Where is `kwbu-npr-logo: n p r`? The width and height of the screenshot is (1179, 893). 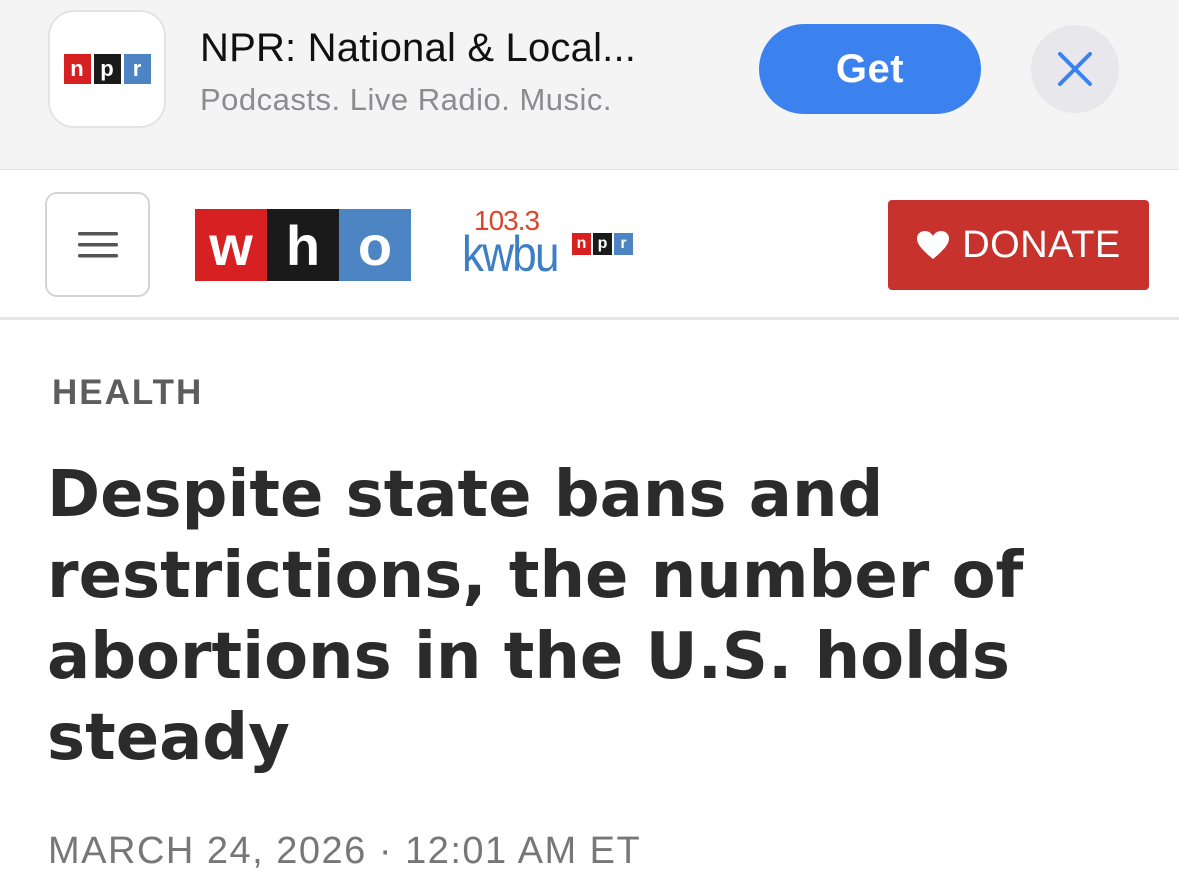
kwbu-npr-logo: n p r is located at coordinates (602, 244).